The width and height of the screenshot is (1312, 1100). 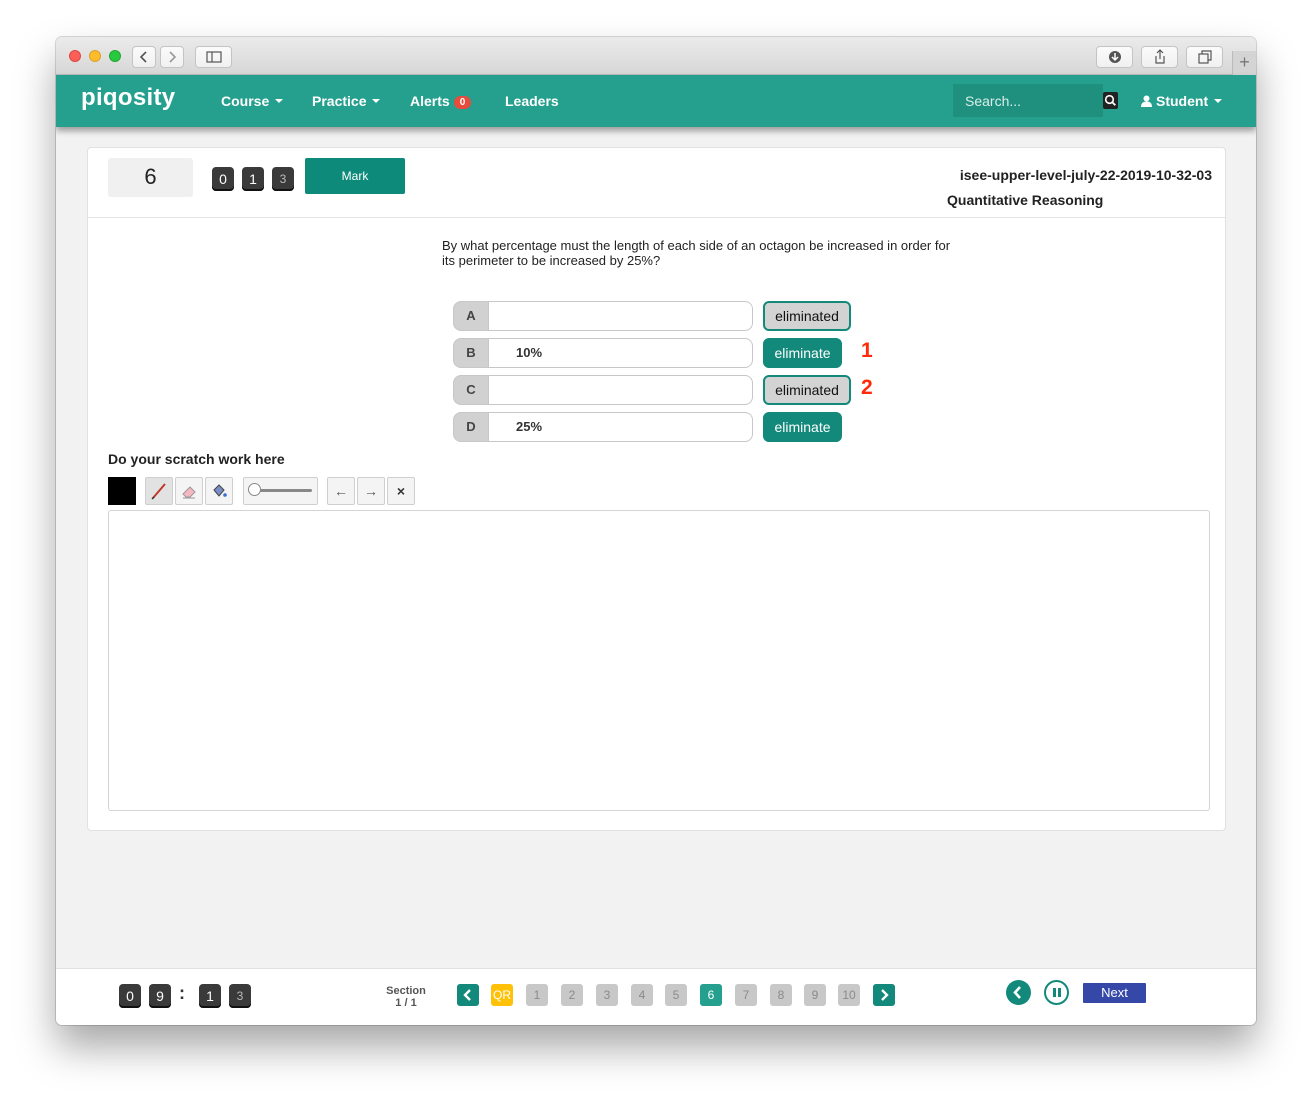 What do you see at coordinates (1244, 63) in the screenshot?
I see `new-tab-button: +` at bounding box center [1244, 63].